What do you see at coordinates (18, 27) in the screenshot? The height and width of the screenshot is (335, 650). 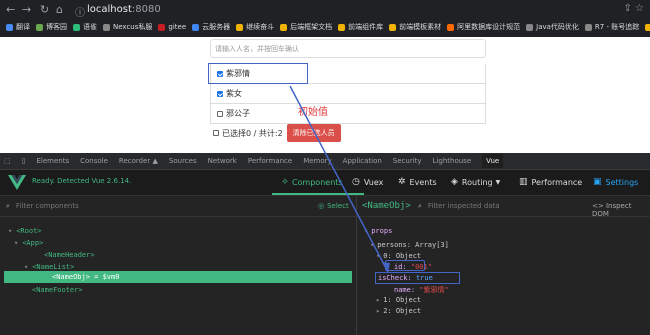 I see `bookmark-item: 翻译` at bounding box center [18, 27].